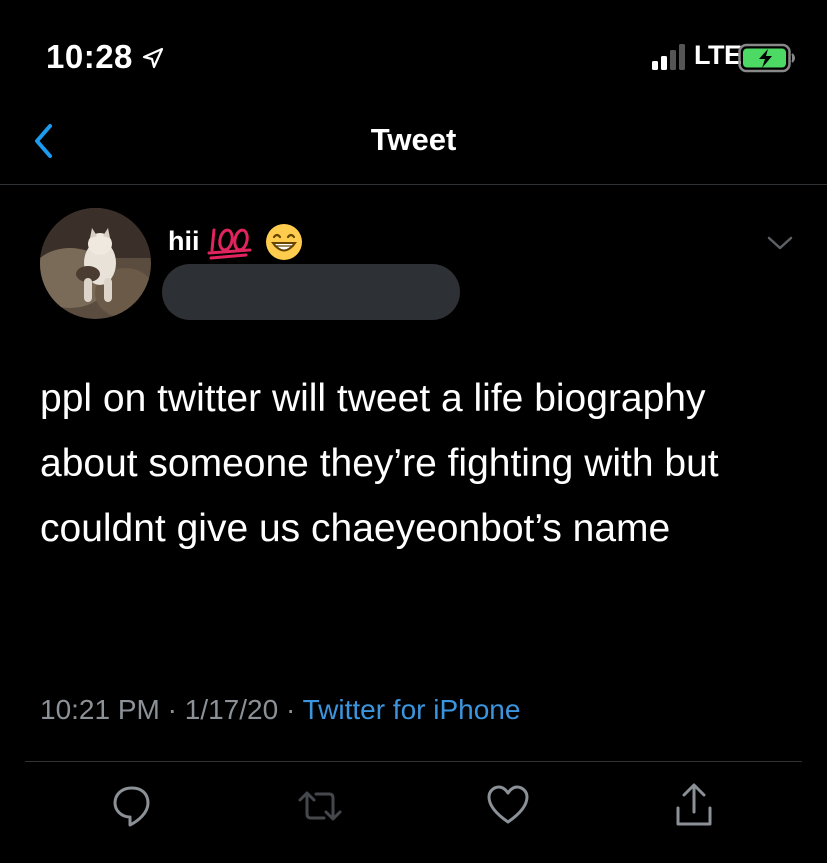  What do you see at coordinates (413, 808) in the screenshot?
I see `tweet-action-bar` at bounding box center [413, 808].